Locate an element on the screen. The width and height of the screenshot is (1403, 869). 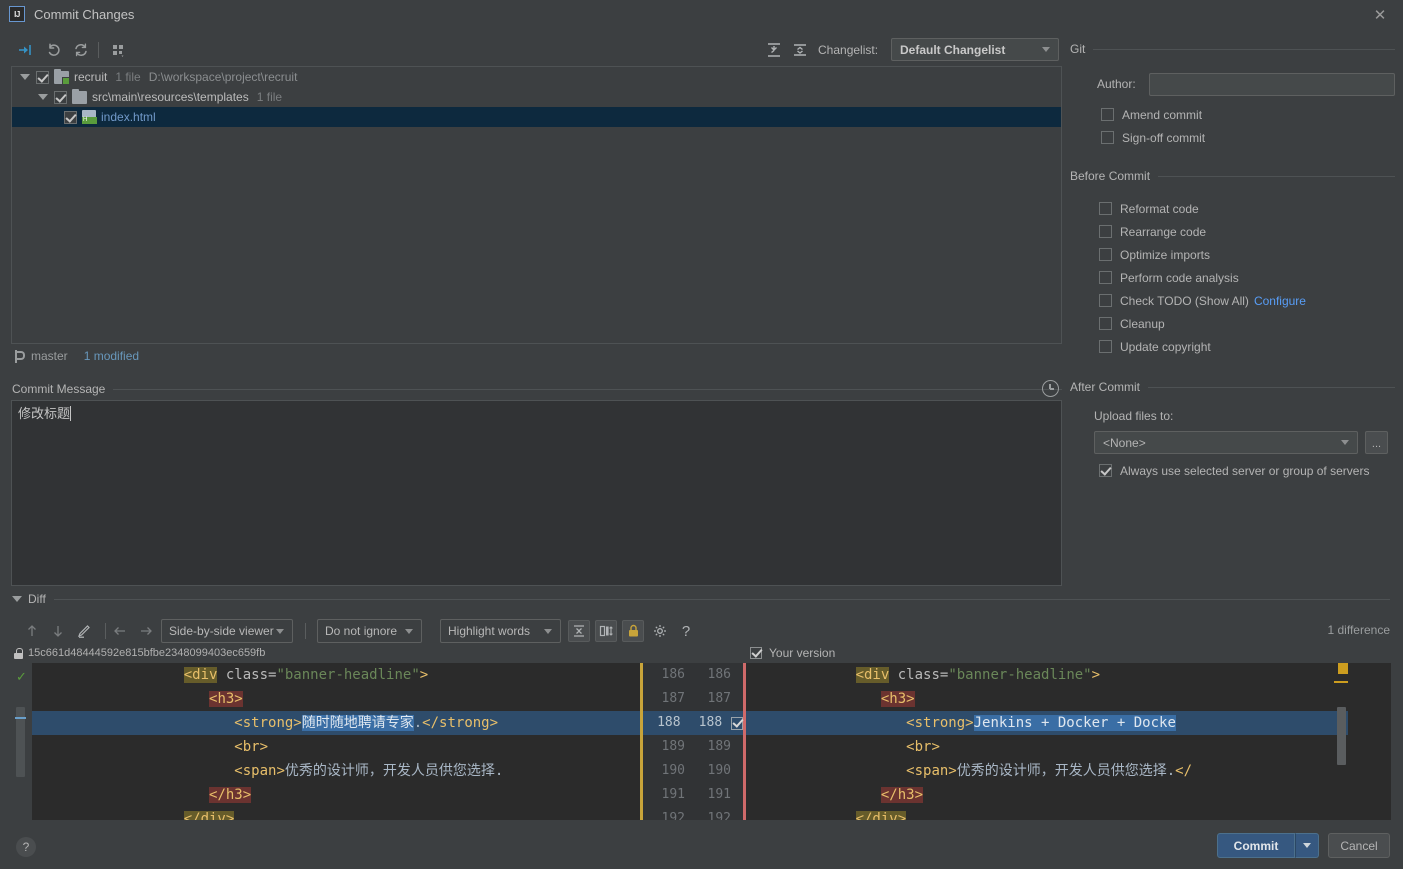
collapse-all-icon is located at coordinates (800, 50).